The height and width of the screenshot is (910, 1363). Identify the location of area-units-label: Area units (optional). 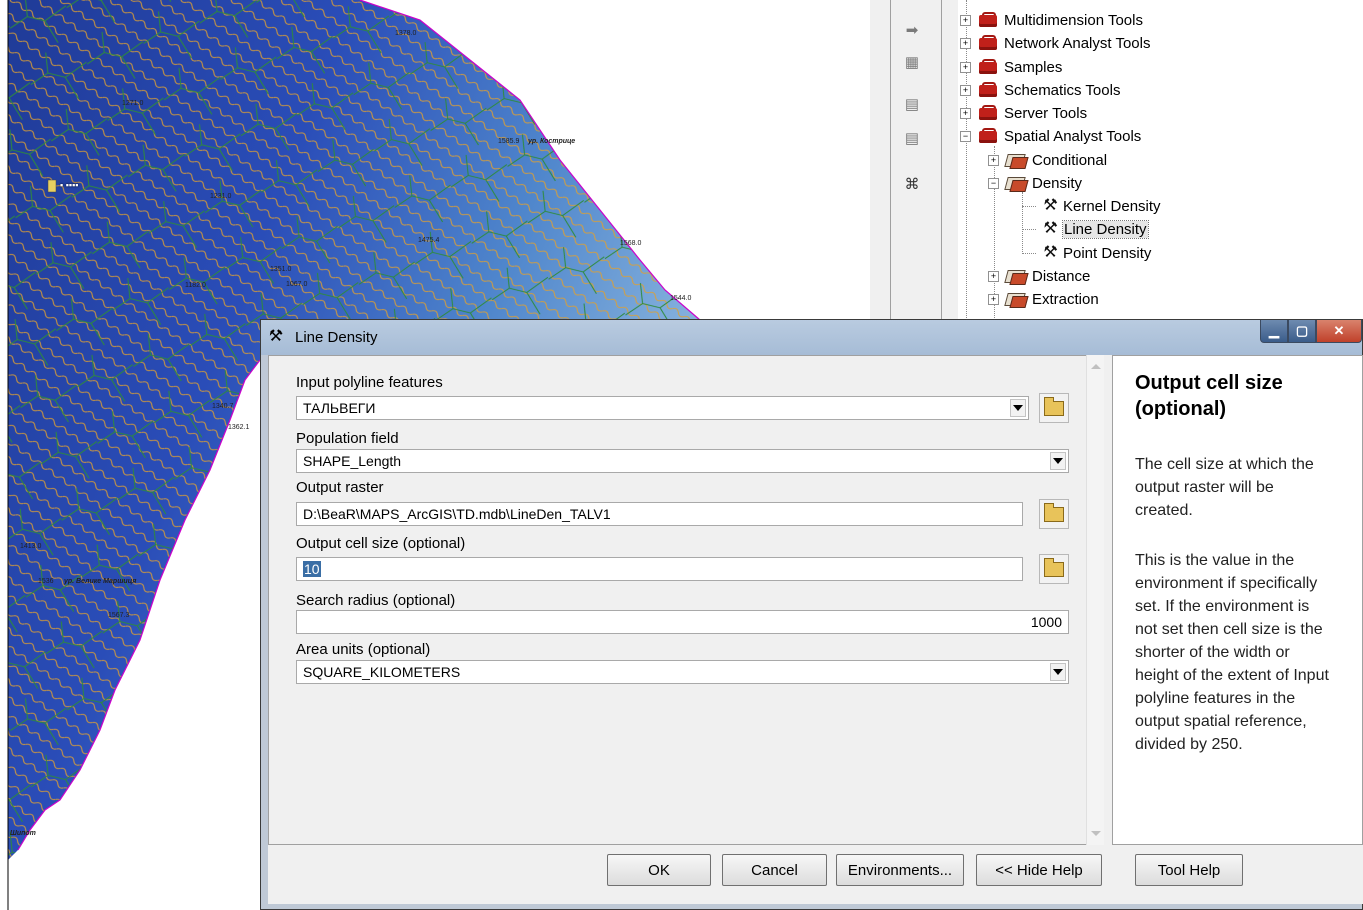
(363, 649).